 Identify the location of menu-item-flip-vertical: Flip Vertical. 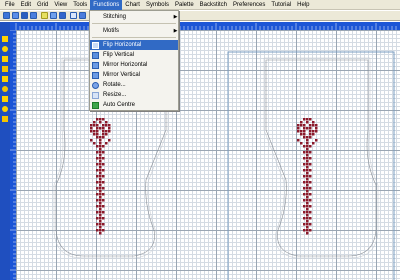
(134, 55).